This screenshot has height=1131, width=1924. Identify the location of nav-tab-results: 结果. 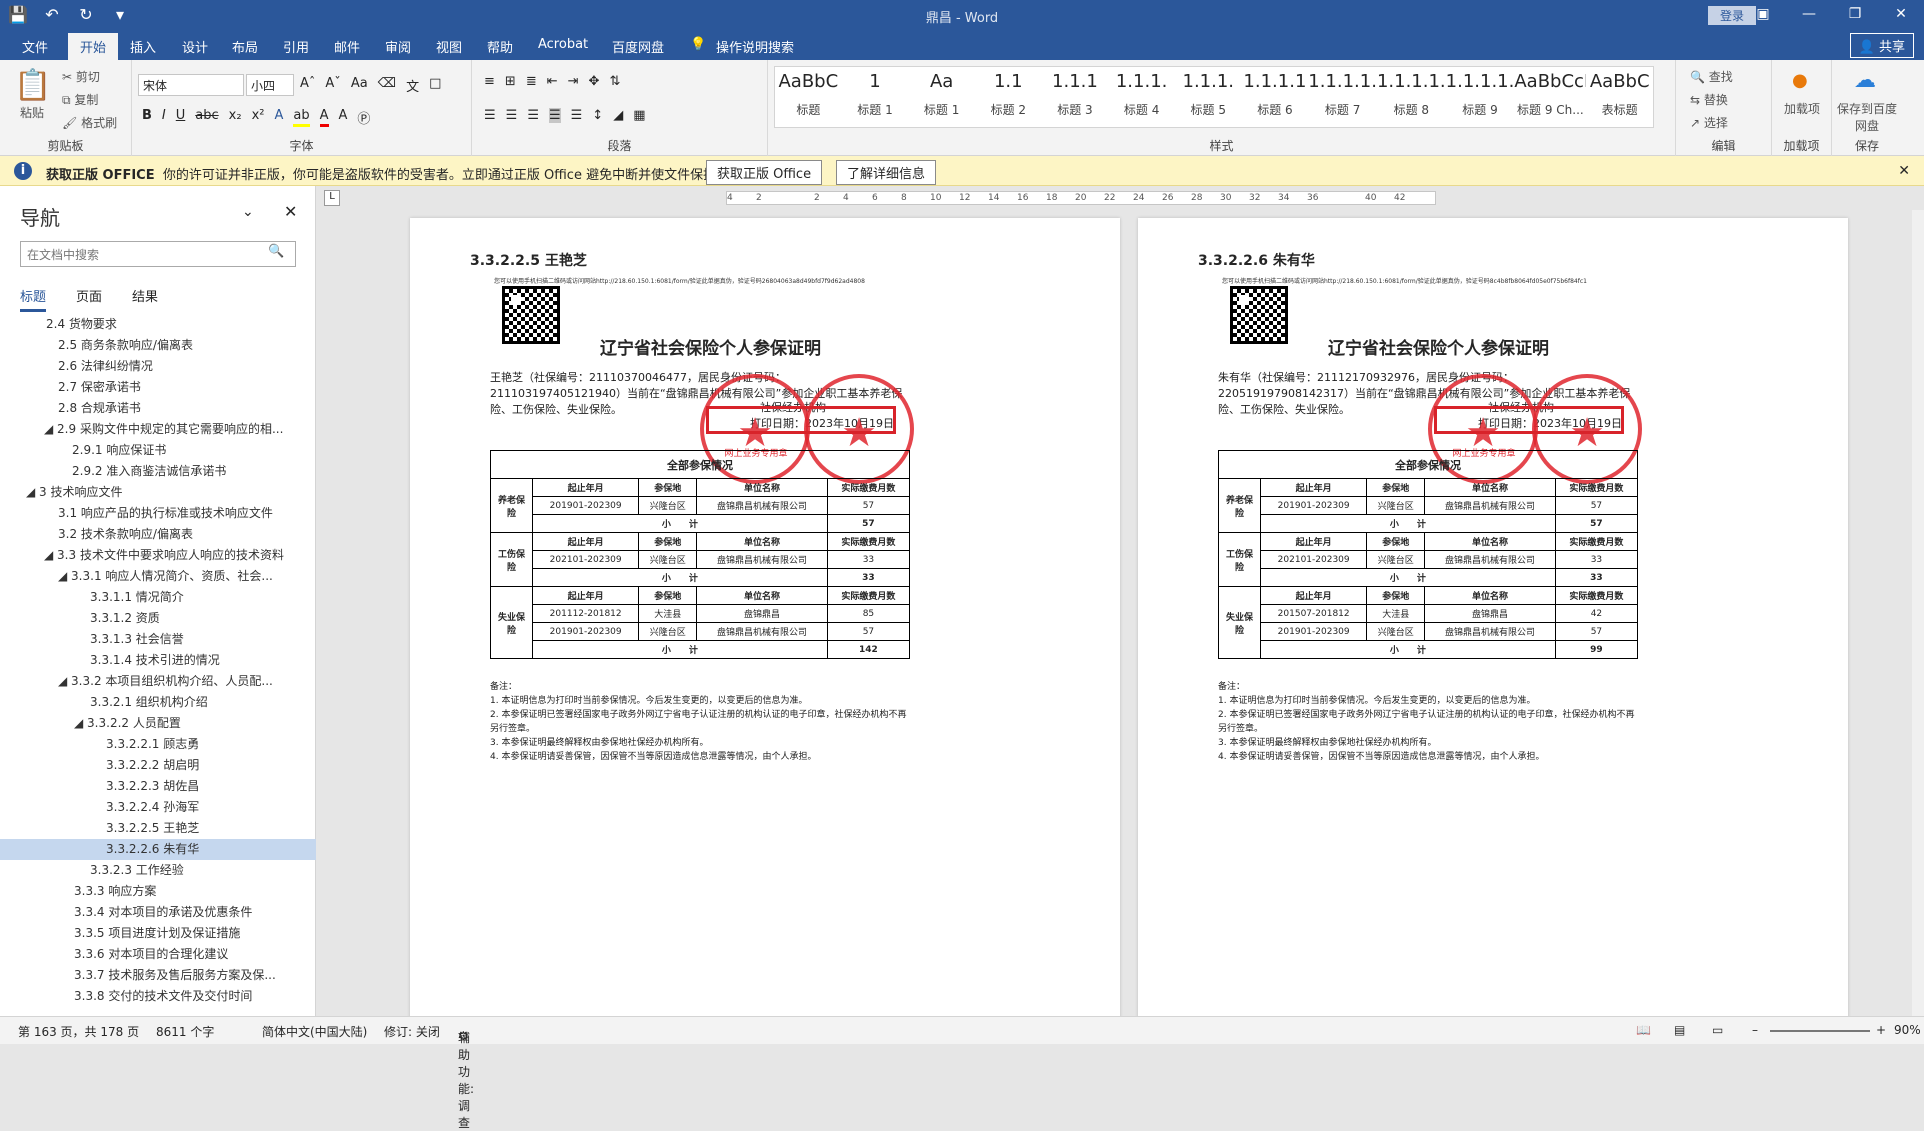
(145, 299).